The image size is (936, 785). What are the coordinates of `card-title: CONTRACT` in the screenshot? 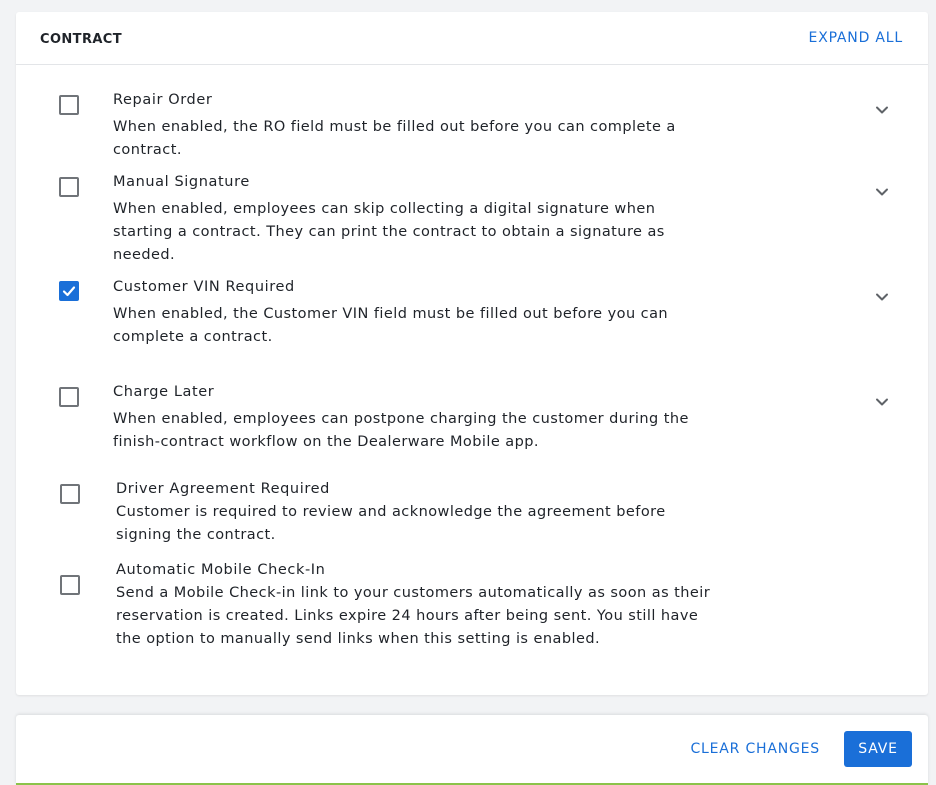 It's located at (81, 39).